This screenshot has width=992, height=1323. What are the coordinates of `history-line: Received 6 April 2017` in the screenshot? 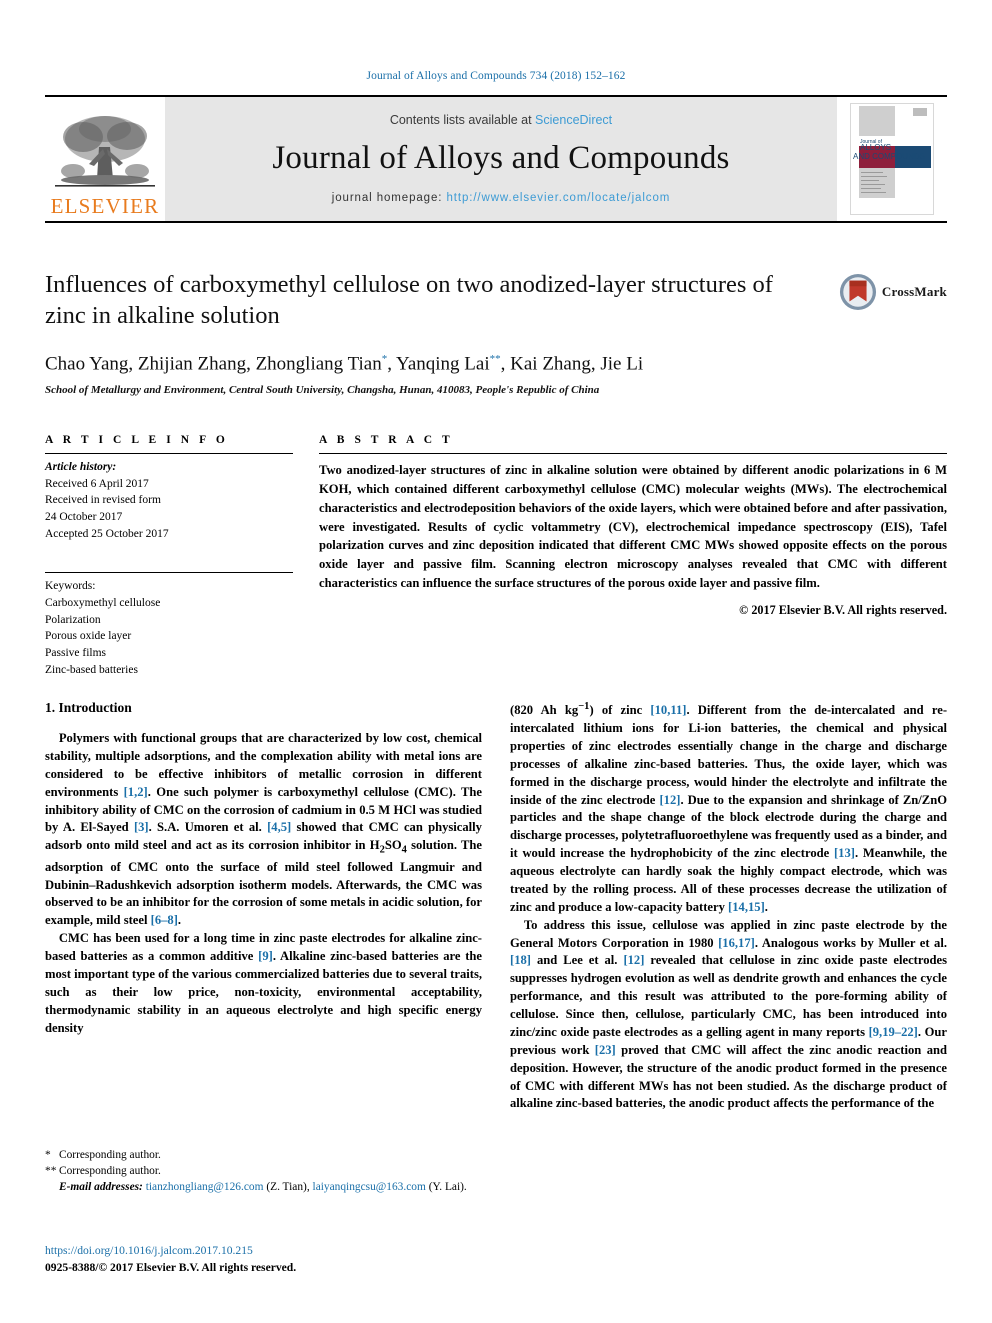 It's located at (97, 483).